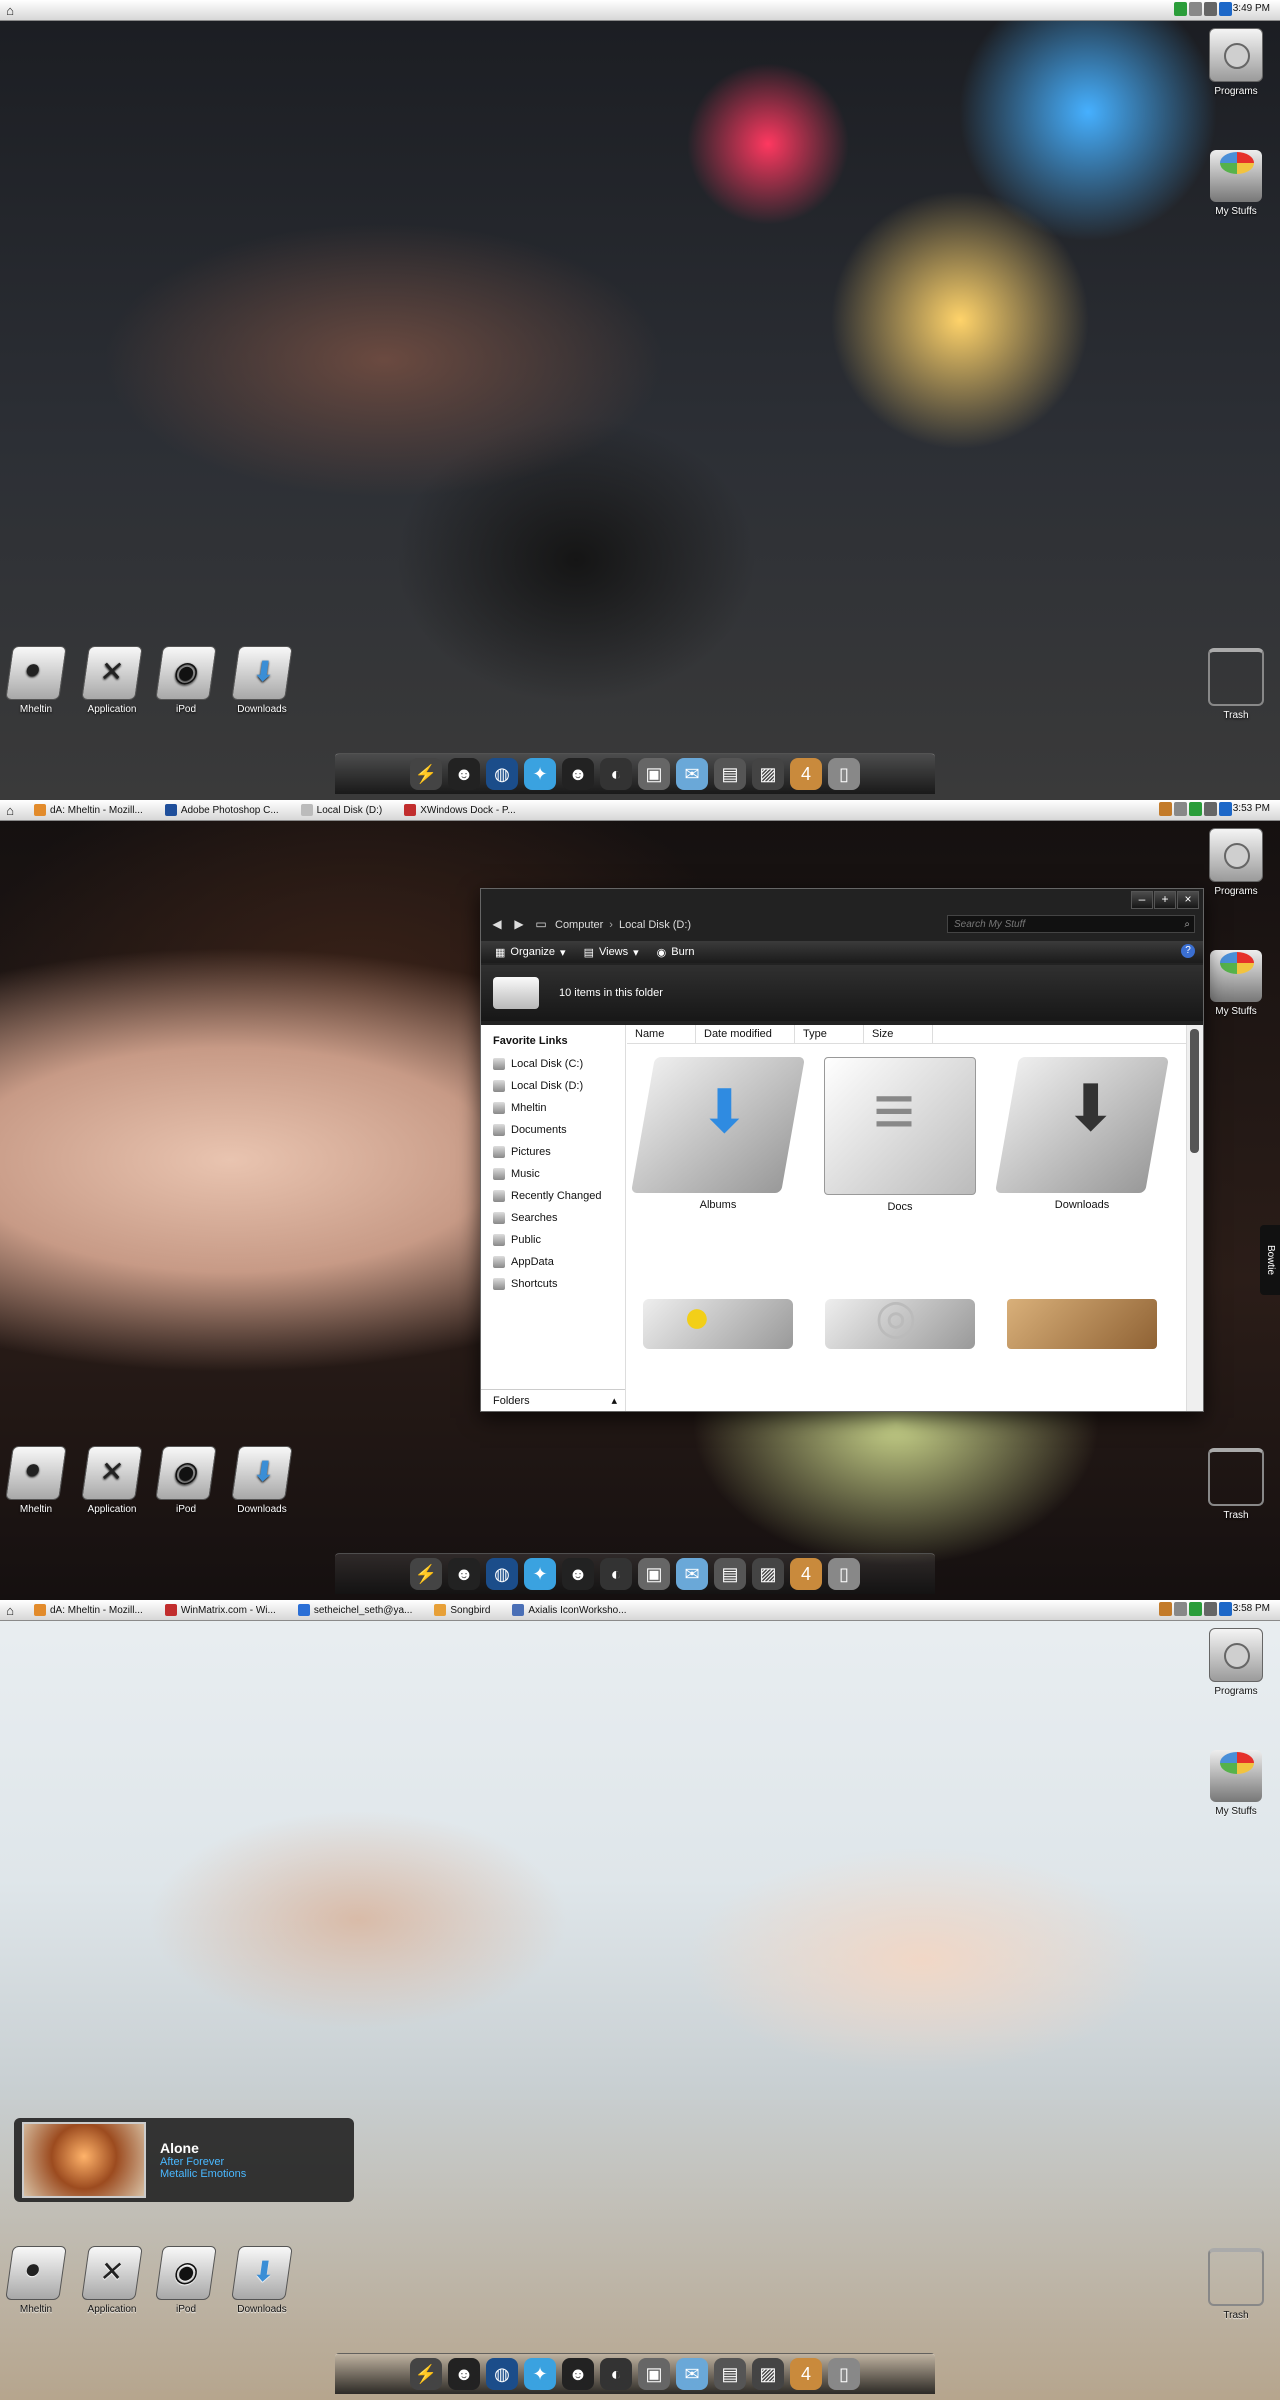 This screenshot has height=2400, width=1280. I want to click on bowtie-tab: Bowtie, so click(1270, 1260).